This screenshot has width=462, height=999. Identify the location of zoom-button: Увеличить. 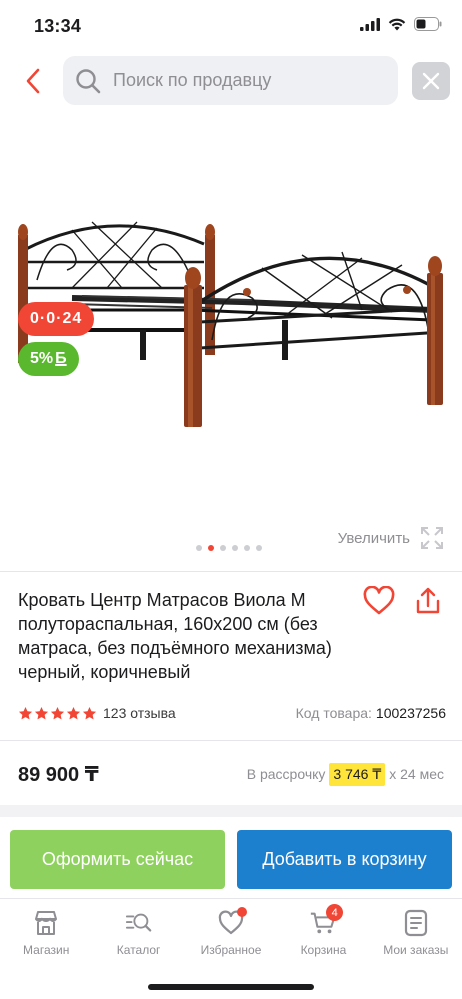
(391, 538).